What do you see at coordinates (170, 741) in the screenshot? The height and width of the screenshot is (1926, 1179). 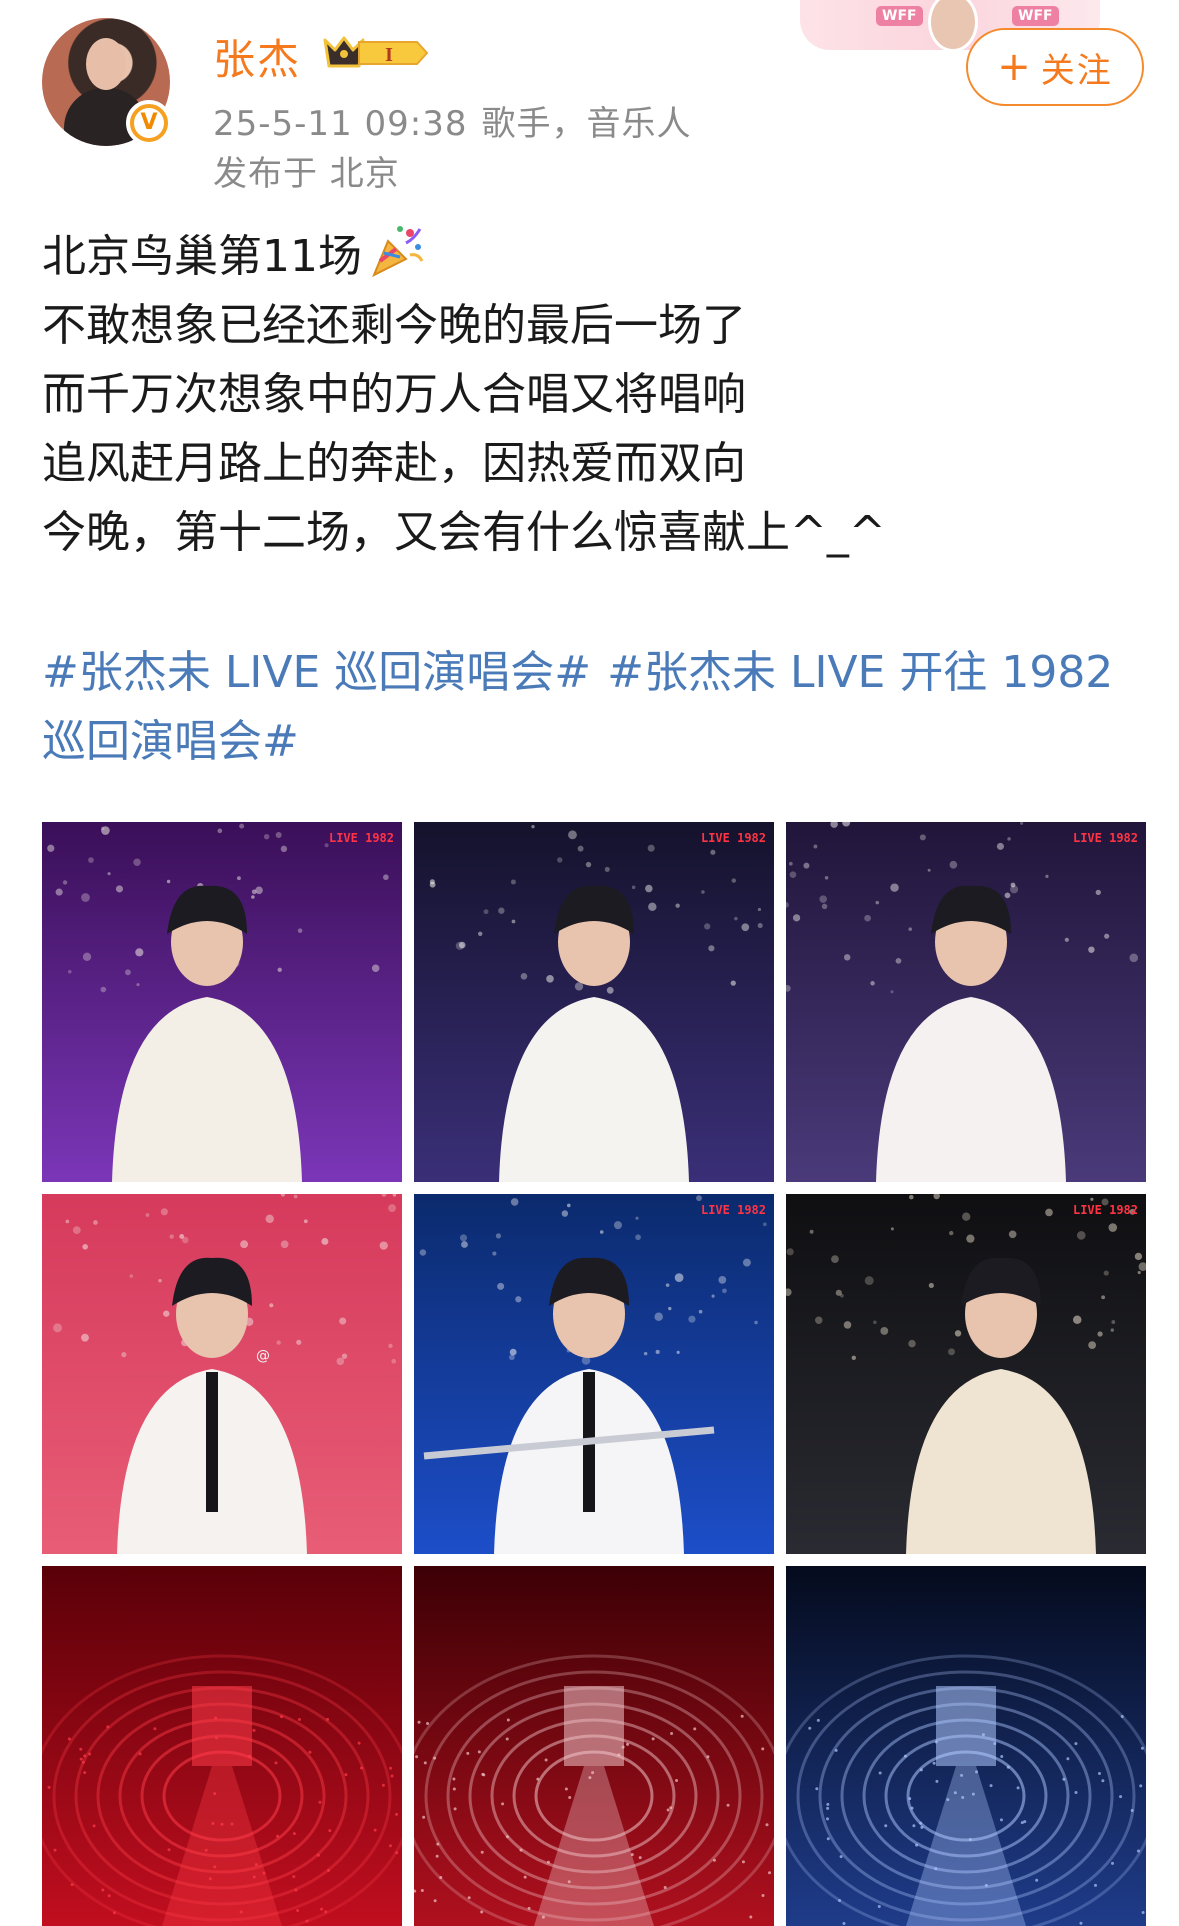 I see `hashtag-link: 巡回演唱会#` at bounding box center [170, 741].